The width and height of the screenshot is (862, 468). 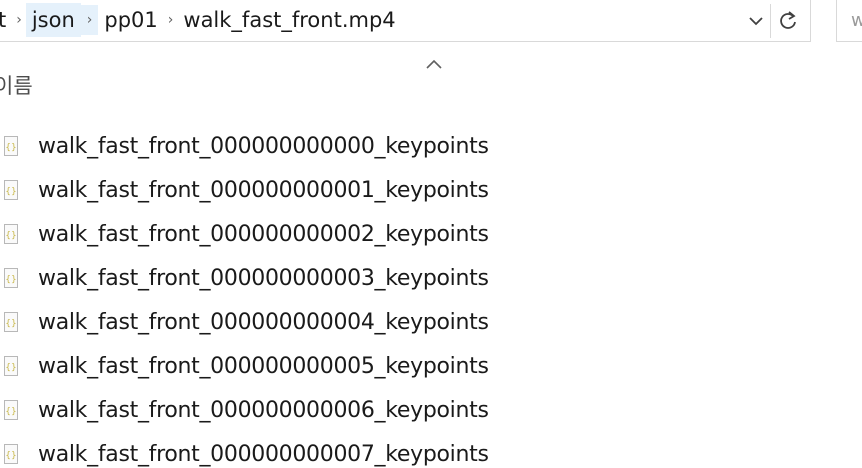 What do you see at coordinates (263, 410) in the screenshot?
I see `file-name: walk_fast_front_000000000006_keypoints` at bounding box center [263, 410].